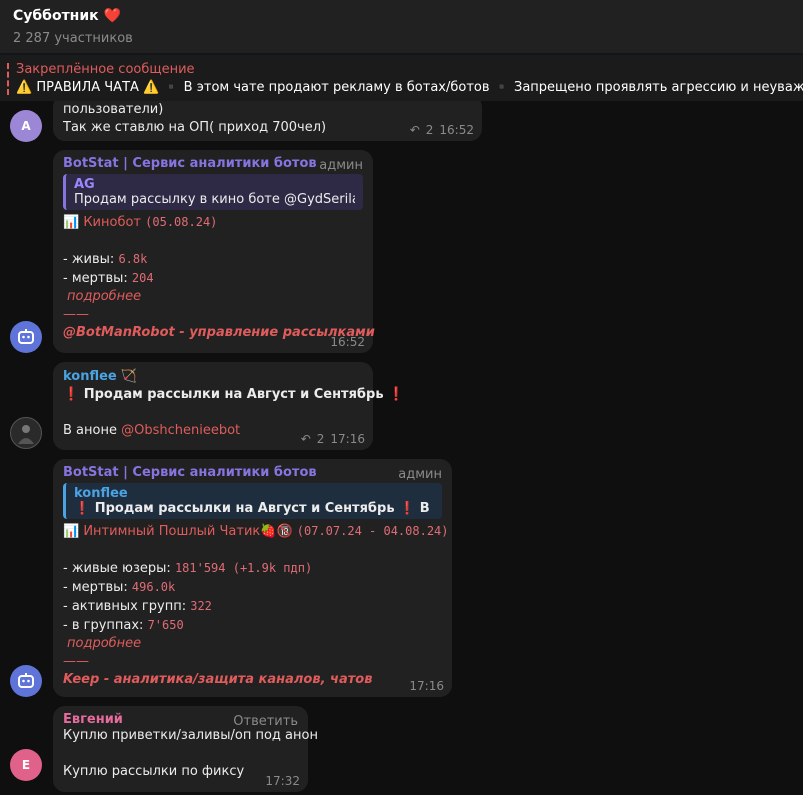 Image resolution: width=803 pixels, height=795 pixels. Describe the element at coordinates (90, 376) in the screenshot. I see `sender-name: konflee` at that location.